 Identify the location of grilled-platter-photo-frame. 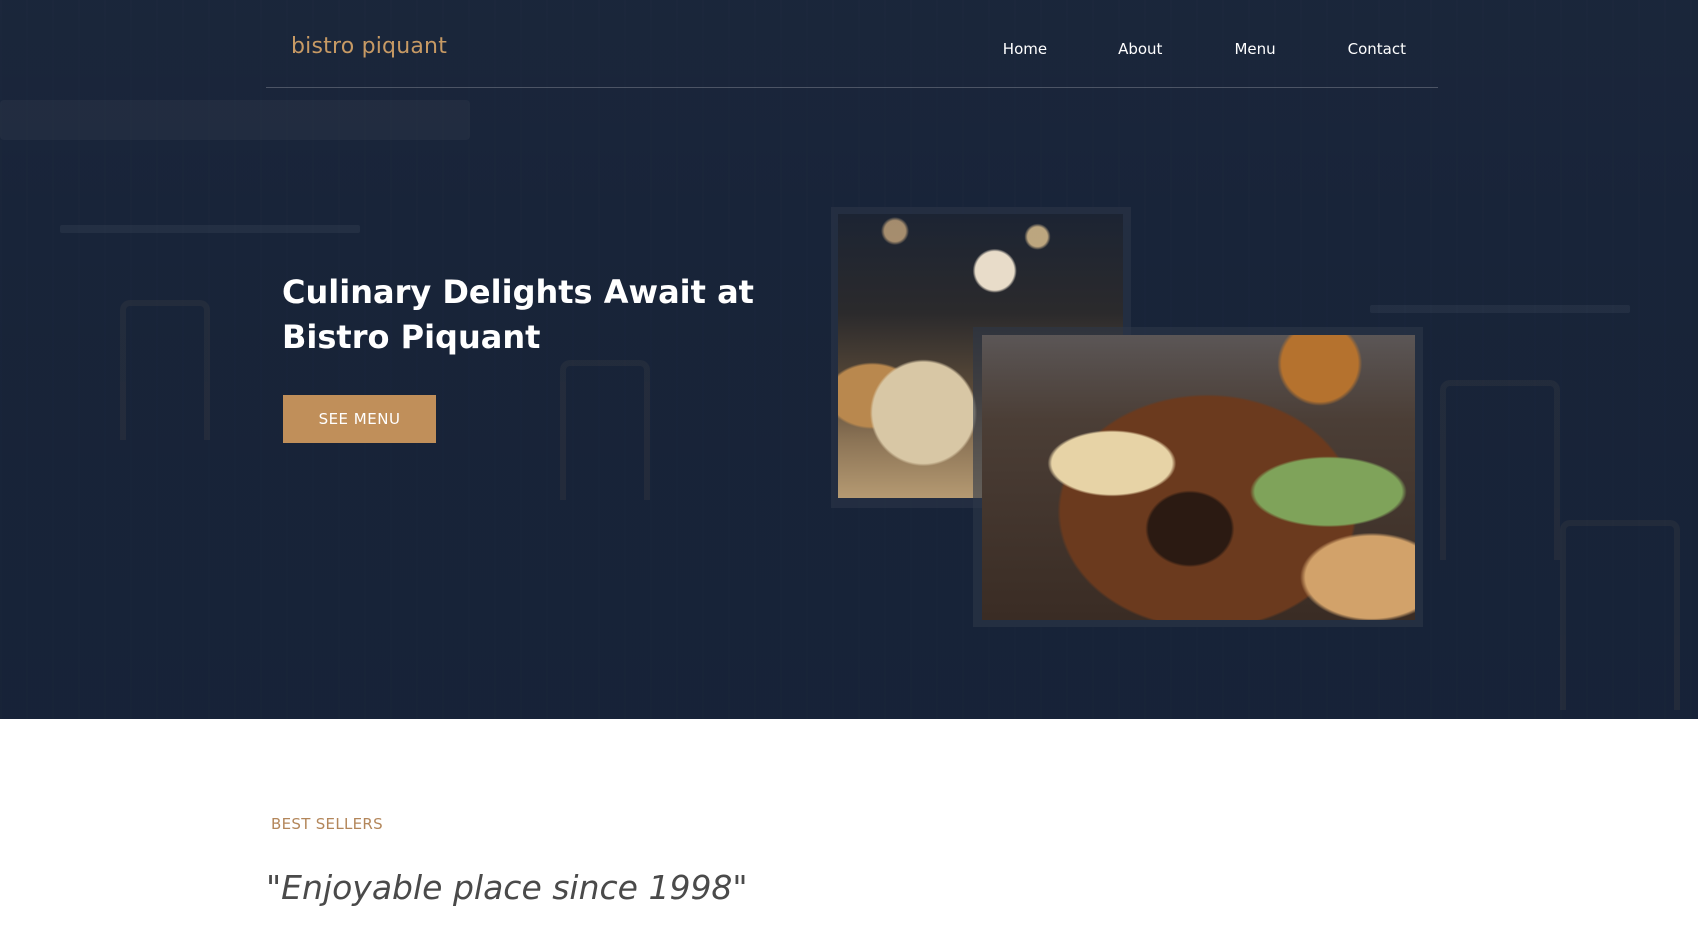
(1198, 477).